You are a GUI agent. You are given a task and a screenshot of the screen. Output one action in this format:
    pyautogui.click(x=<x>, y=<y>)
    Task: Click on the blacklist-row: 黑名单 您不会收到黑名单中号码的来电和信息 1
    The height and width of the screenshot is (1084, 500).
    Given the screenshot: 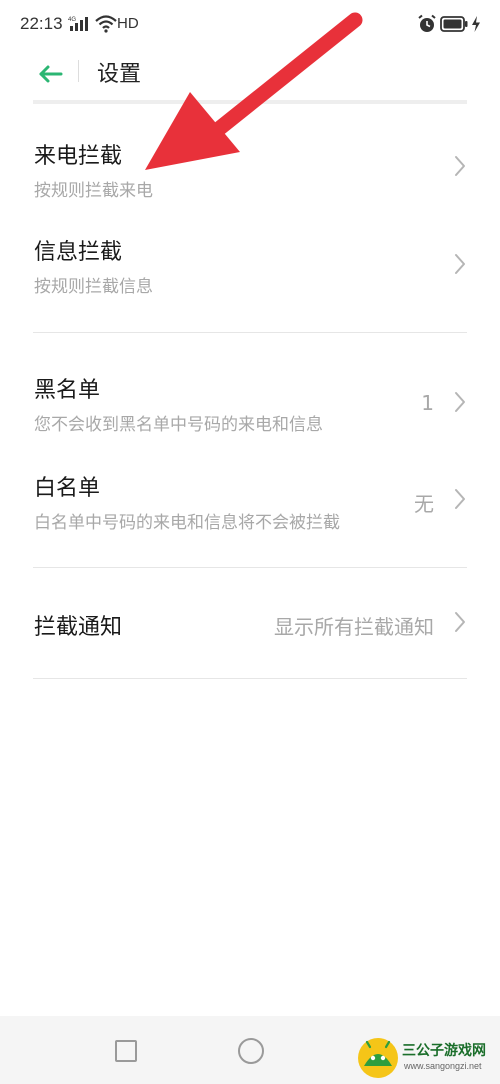 What is the action you would take?
    pyautogui.click(x=250, y=399)
    